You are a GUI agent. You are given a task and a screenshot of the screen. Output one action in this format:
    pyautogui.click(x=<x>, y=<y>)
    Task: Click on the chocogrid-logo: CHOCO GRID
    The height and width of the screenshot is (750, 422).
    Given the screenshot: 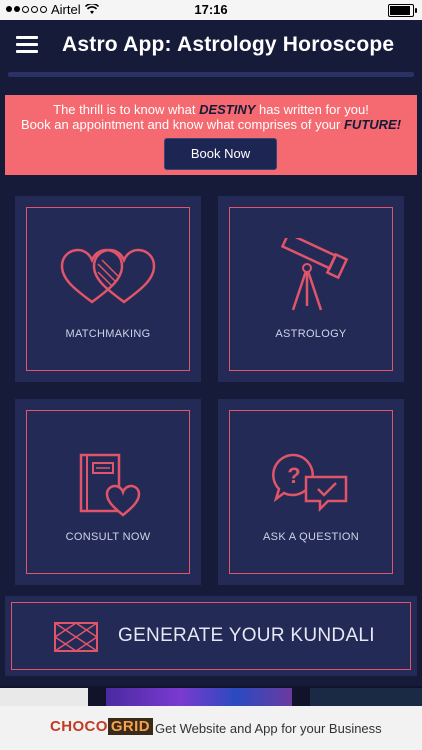 What is the action you would take?
    pyautogui.click(x=101, y=726)
    